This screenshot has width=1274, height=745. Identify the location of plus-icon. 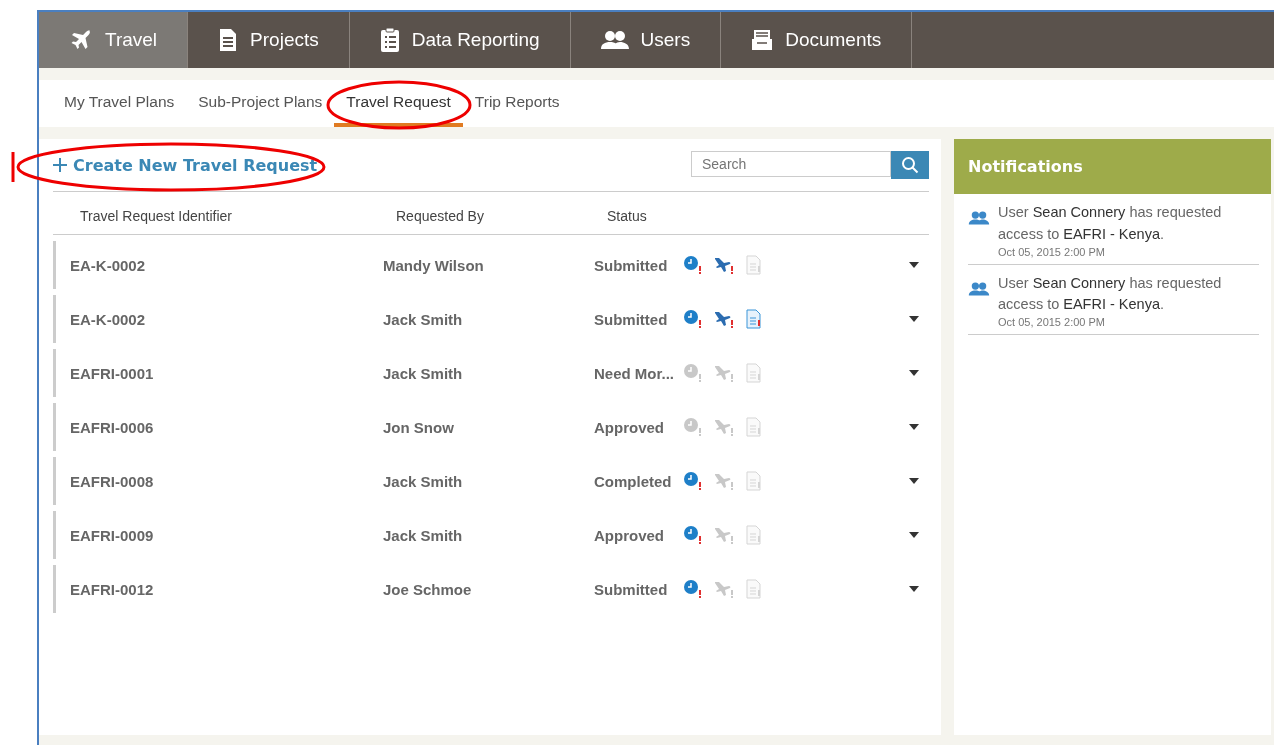
(60, 165).